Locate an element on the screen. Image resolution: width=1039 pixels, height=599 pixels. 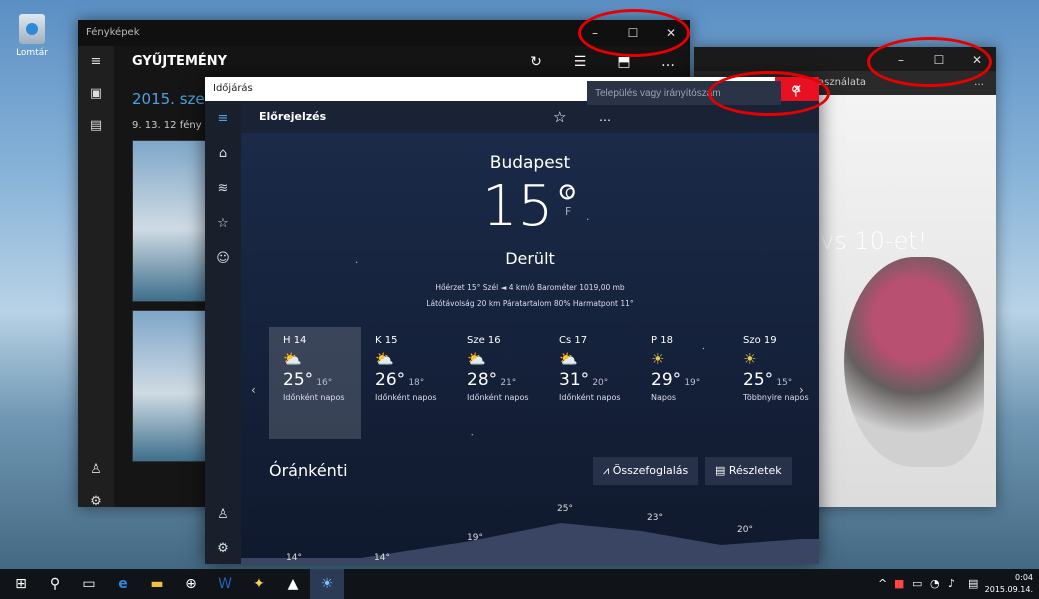
details-button: ▤ Részletek is located at coordinates (748, 471).